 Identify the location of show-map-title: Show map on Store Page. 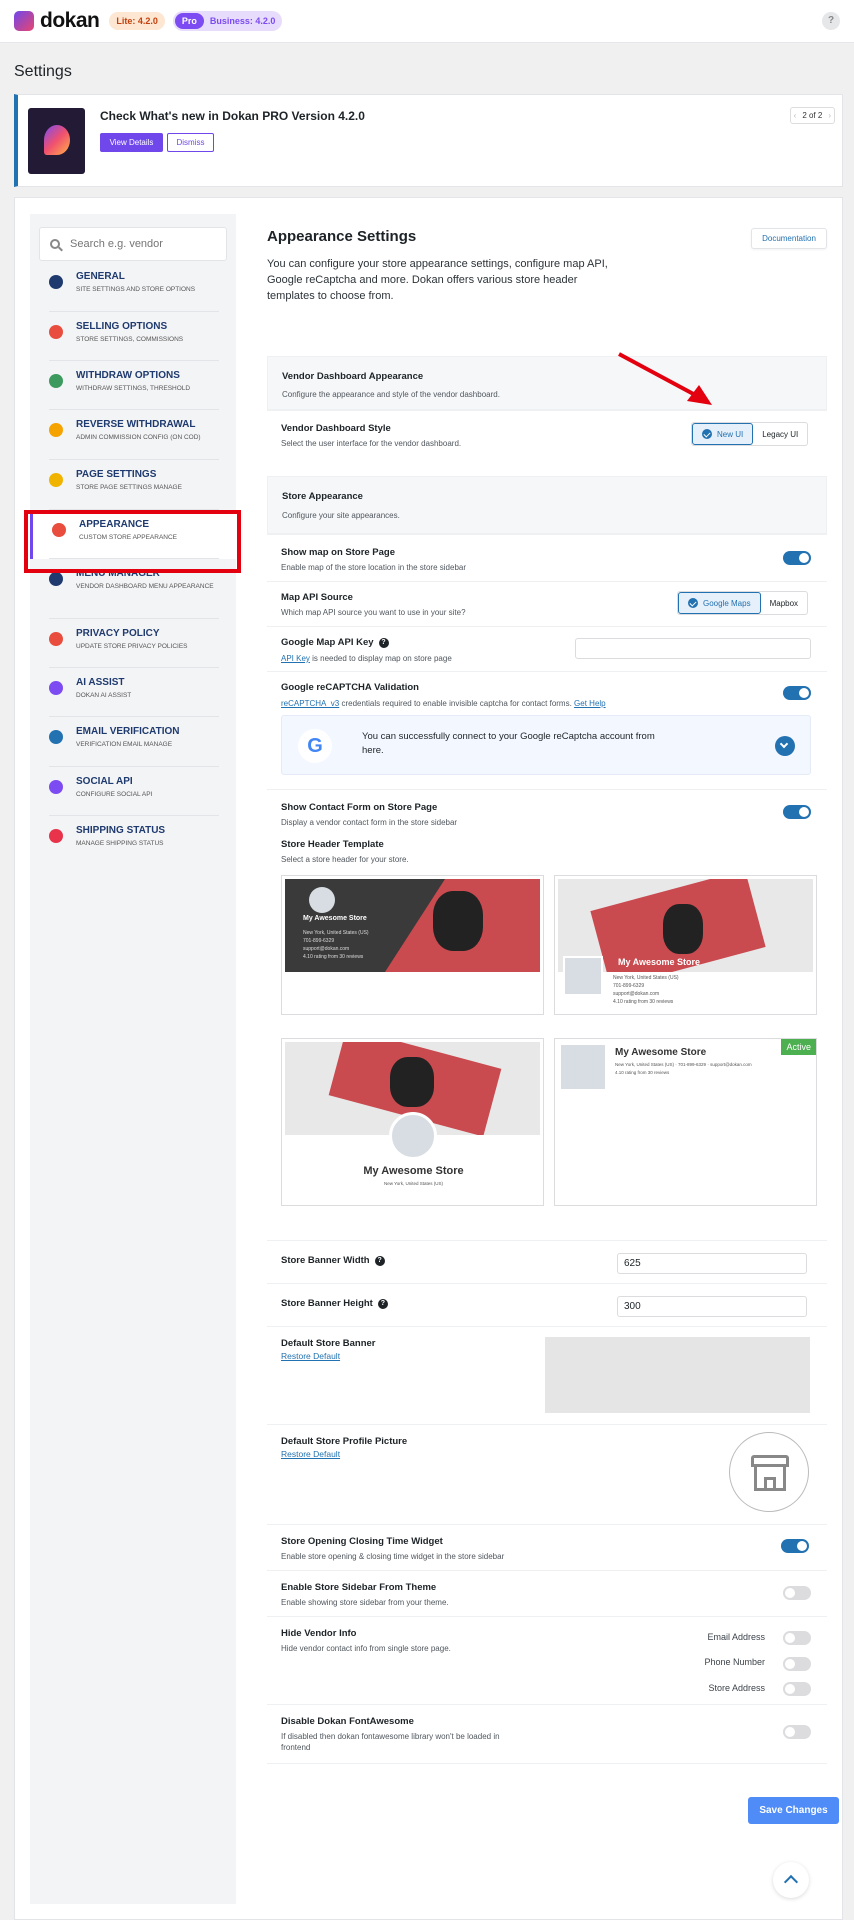
(338, 552).